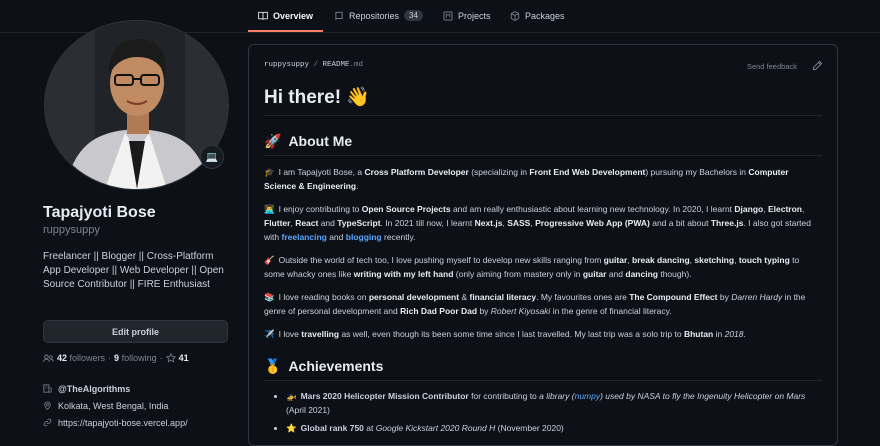  What do you see at coordinates (47, 405) in the screenshot?
I see `location-icon` at bounding box center [47, 405].